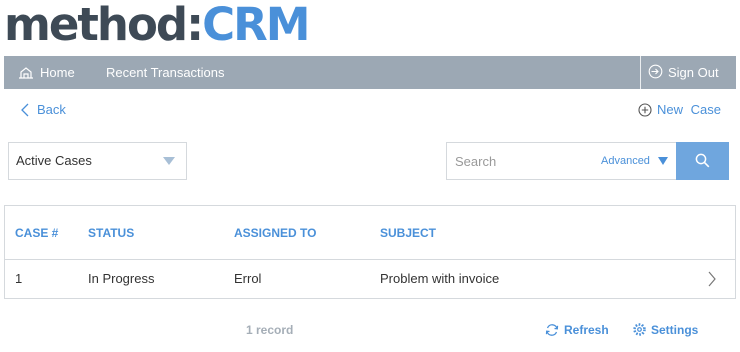  What do you see at coordinates (111, 233) in the screenshot?
I see `column-header-status: STATUS` at bounding box center [111, 233].